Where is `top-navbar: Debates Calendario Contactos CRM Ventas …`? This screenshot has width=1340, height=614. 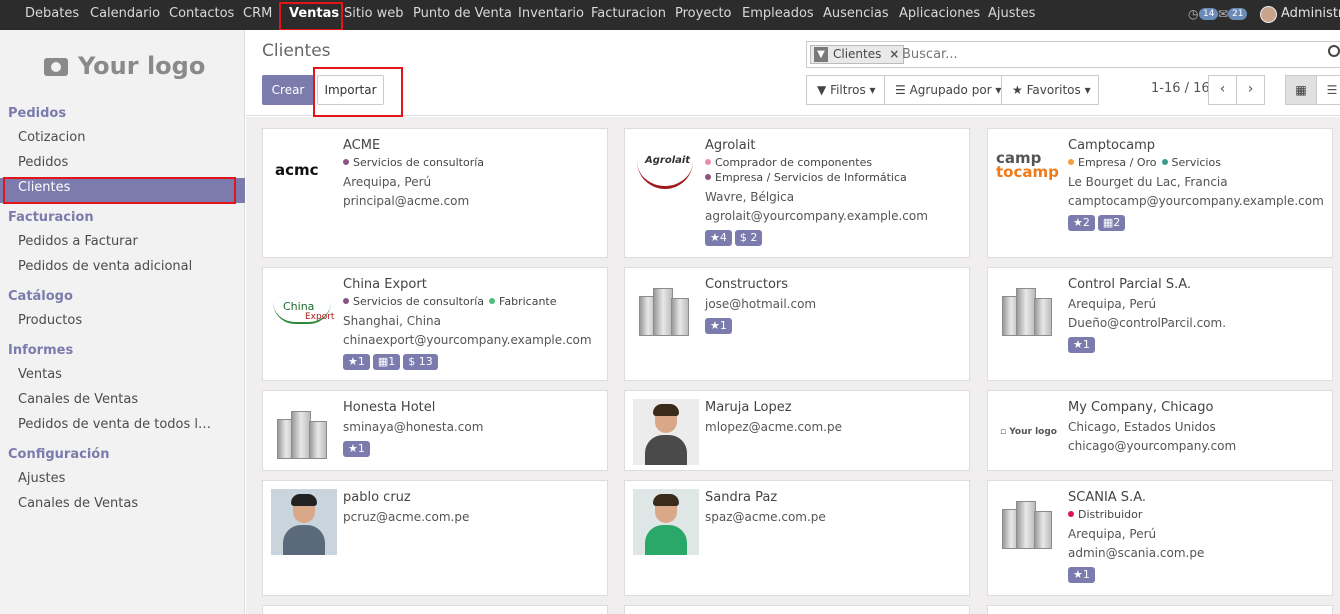
top-navbar: Debates Calendario Contactos CRM Ventas … is located at coordinates (670, 15).